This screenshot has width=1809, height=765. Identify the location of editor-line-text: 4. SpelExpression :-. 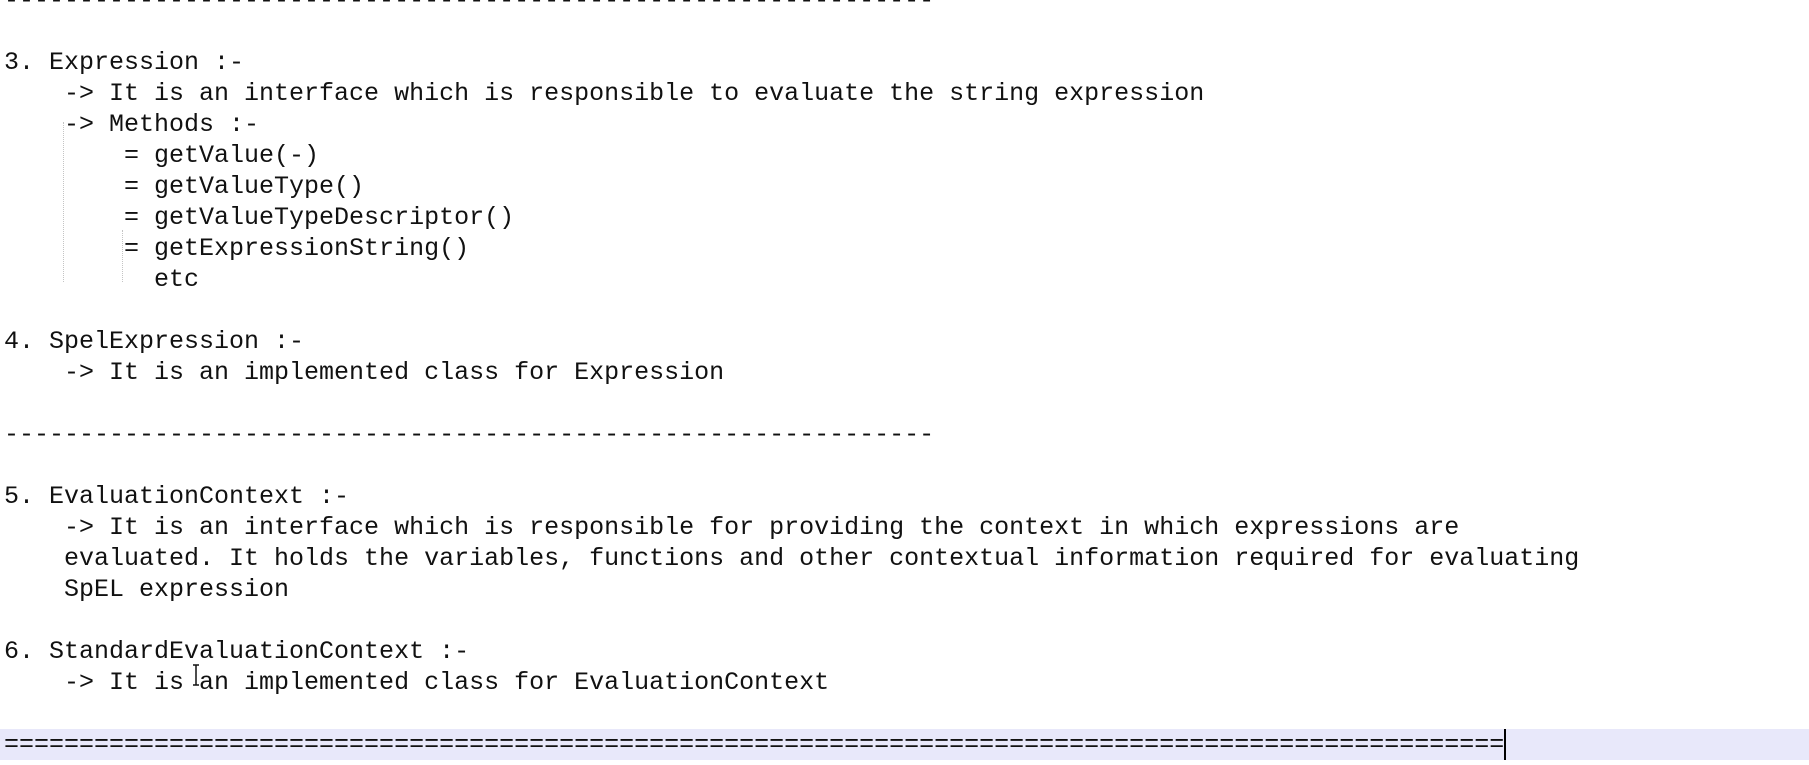
(154, 341).